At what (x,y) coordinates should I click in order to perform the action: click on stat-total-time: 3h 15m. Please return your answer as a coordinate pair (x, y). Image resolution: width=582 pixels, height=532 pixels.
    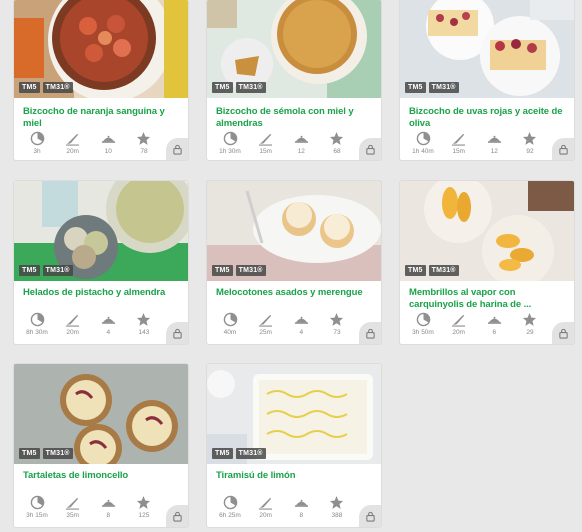
    Looking at the image, I should click on (37, 510).